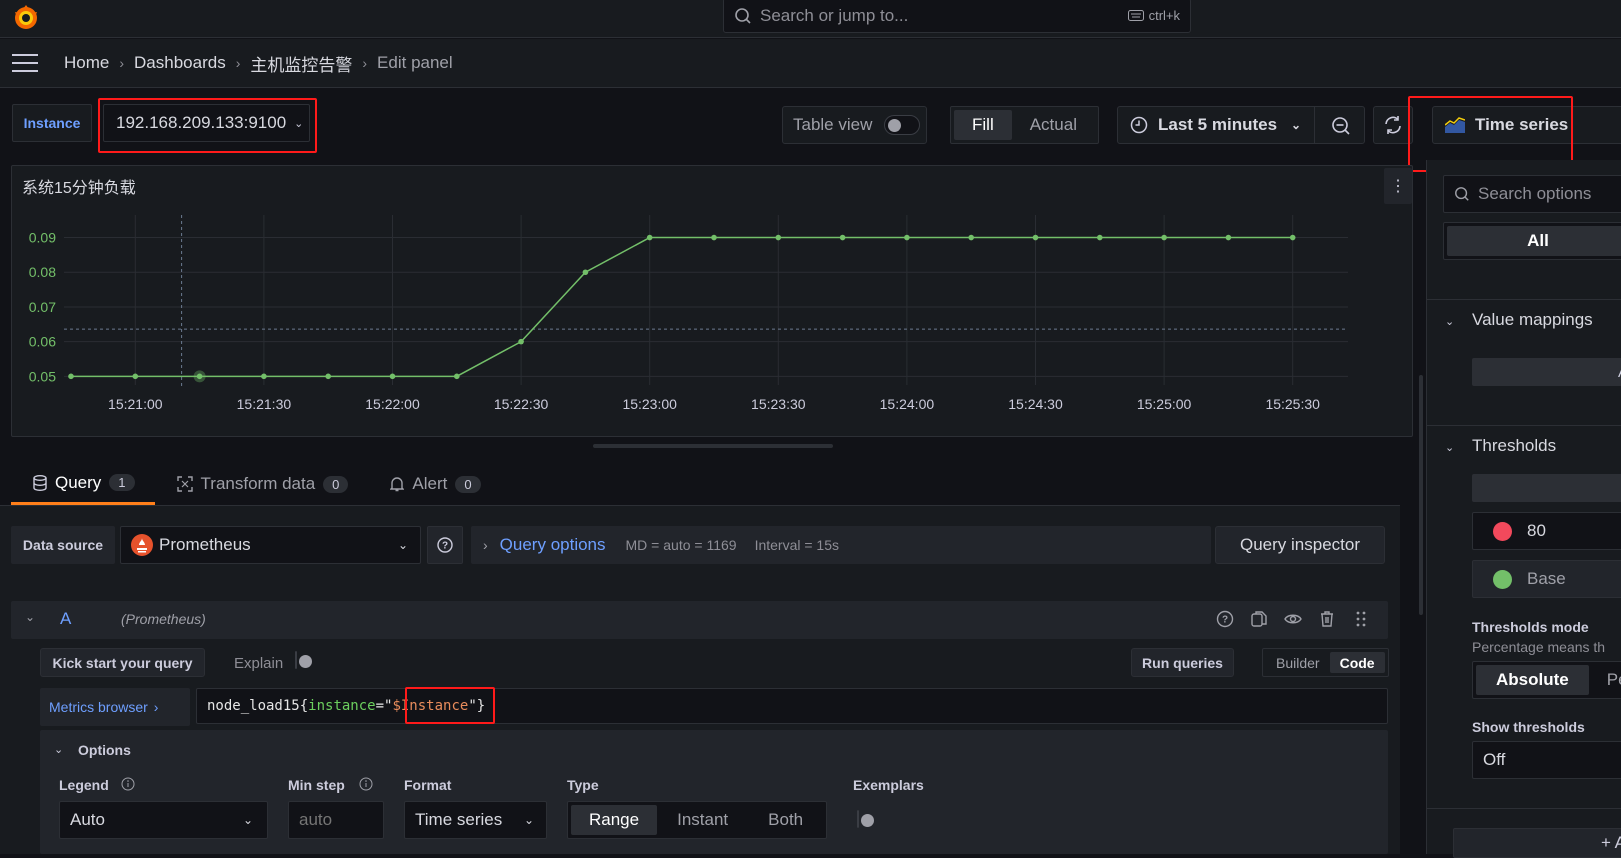  Describe the element at coordinates (115, 707) in the screenshot. I see `metrics-browser-button: Metrics browser ›` at that location.